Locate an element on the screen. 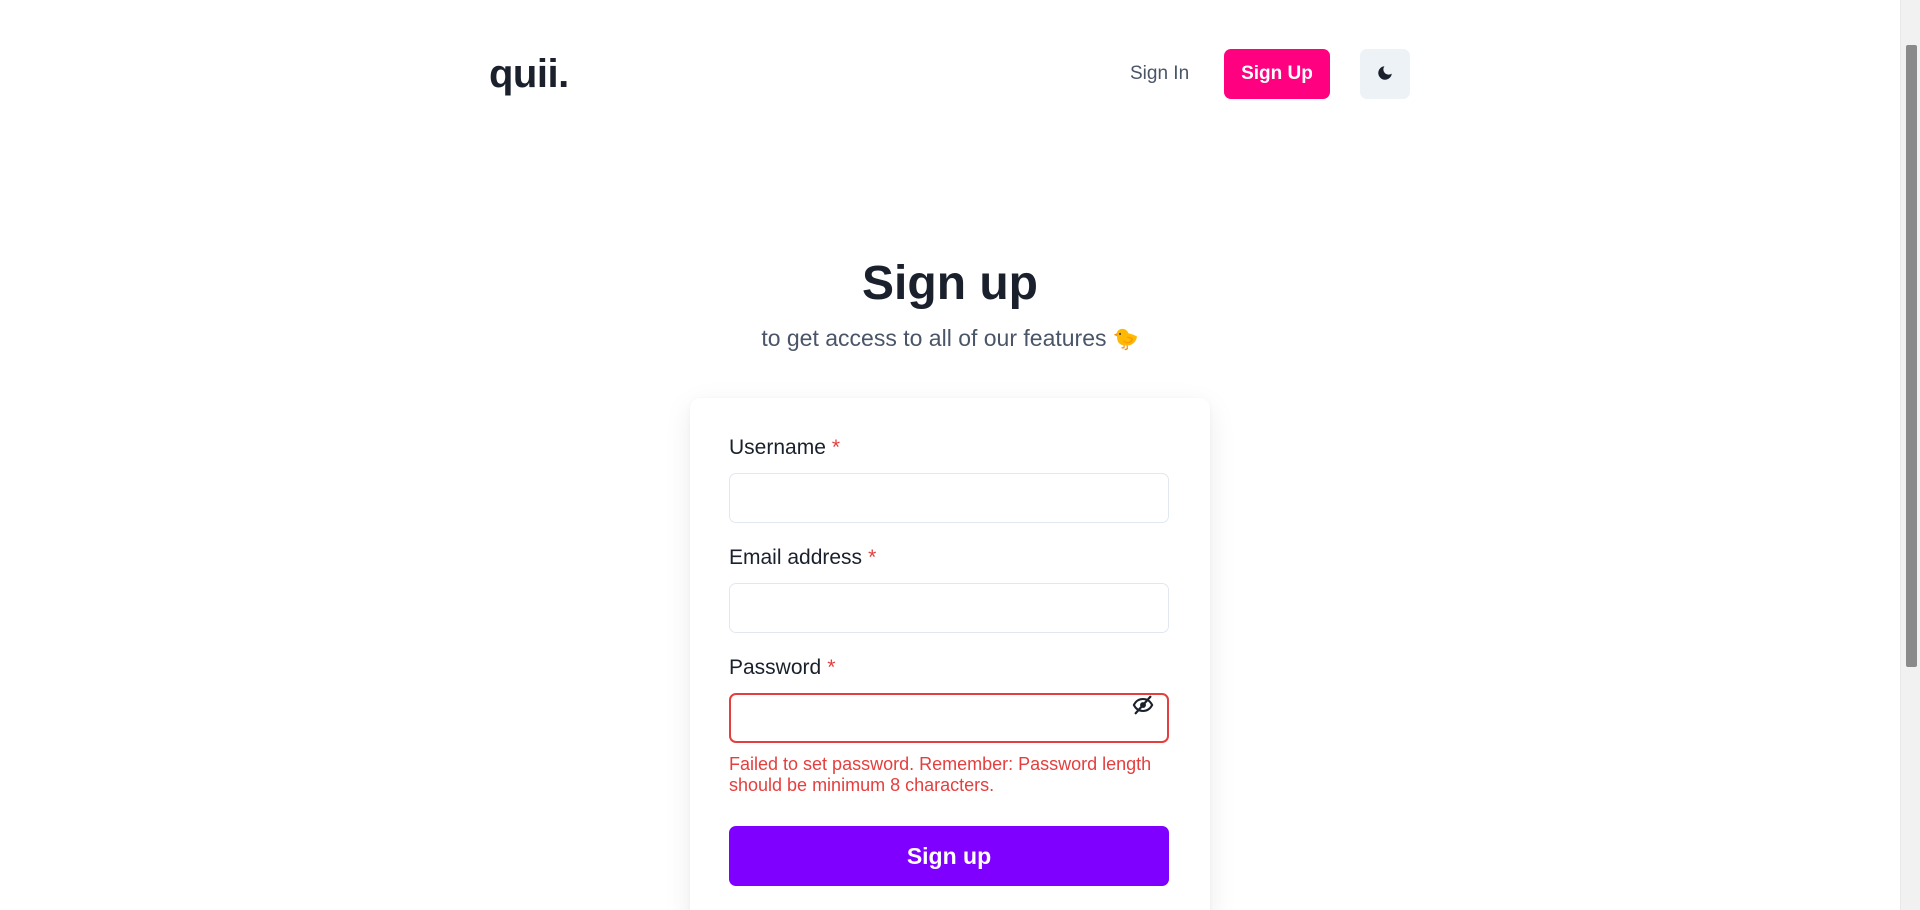 Image resolution: width=1920 pixels, height=910 pixels. password-input is located at coordinates (949, 718).